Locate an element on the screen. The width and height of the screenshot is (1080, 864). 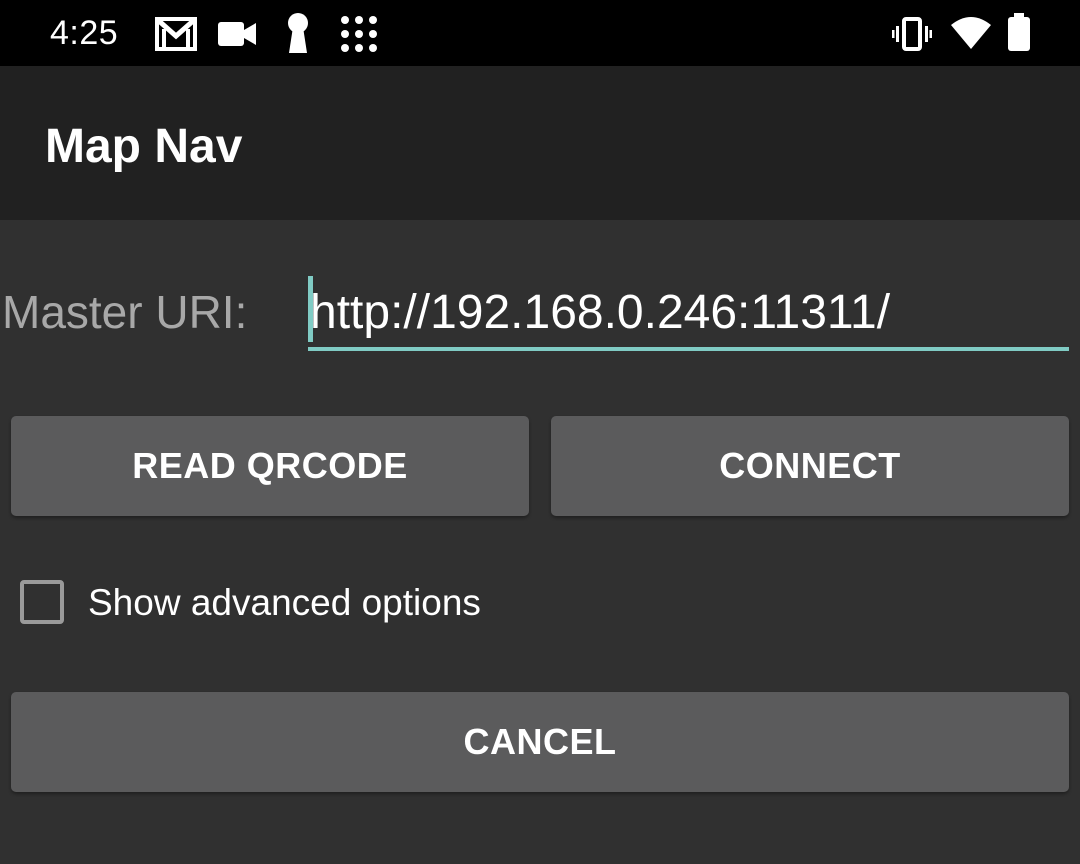
read-qrcode-button: READ QRCODE is located at coordinates (270, 466).